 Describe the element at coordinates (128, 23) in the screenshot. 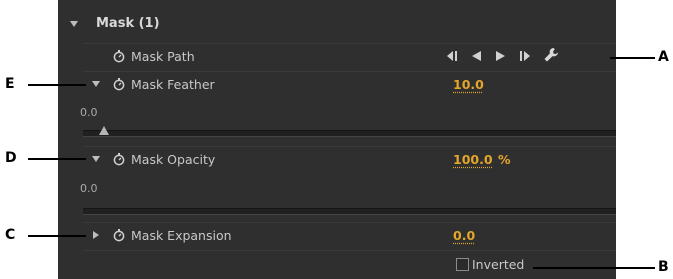

I see `mask-section-title: Mask (1)` at that location.